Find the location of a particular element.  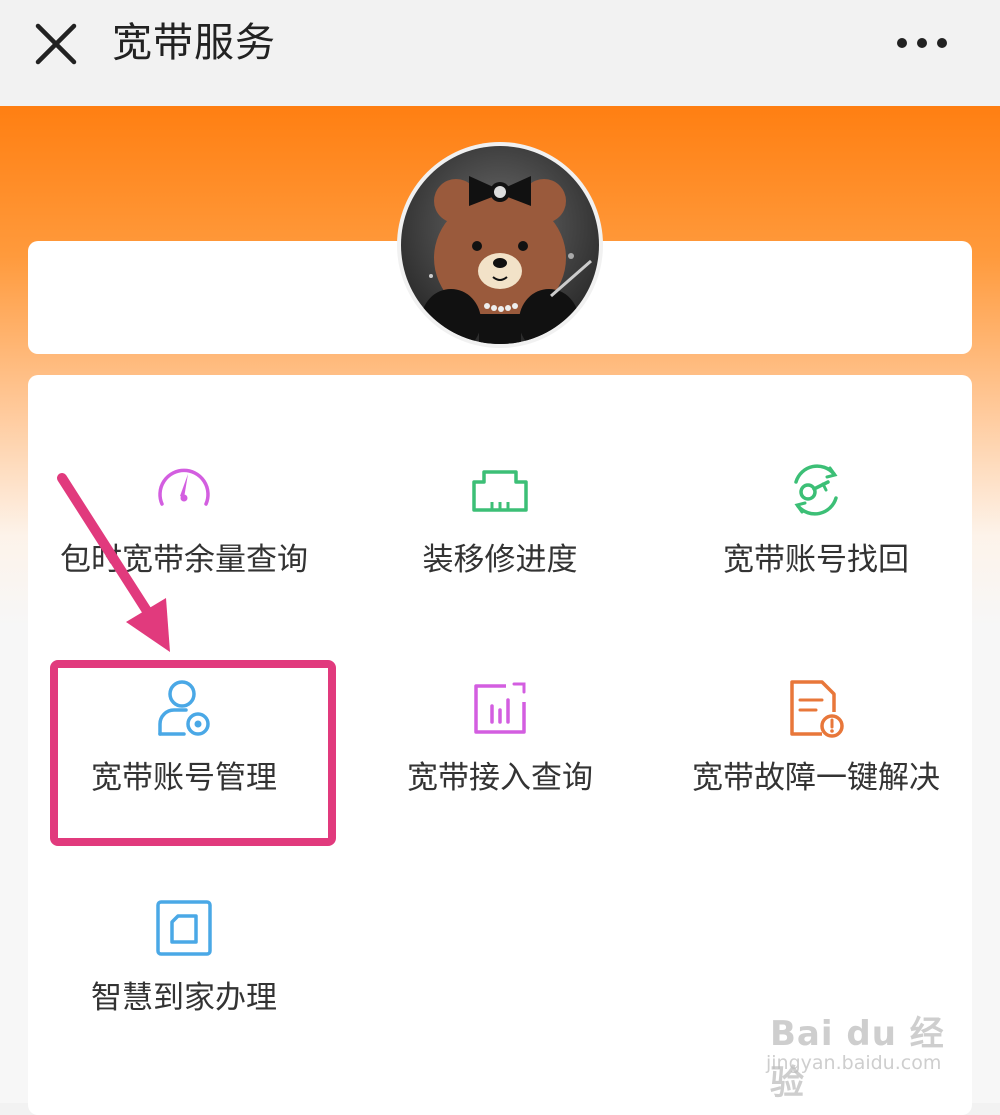

bear-avatar is located at coordinates (500, 245).